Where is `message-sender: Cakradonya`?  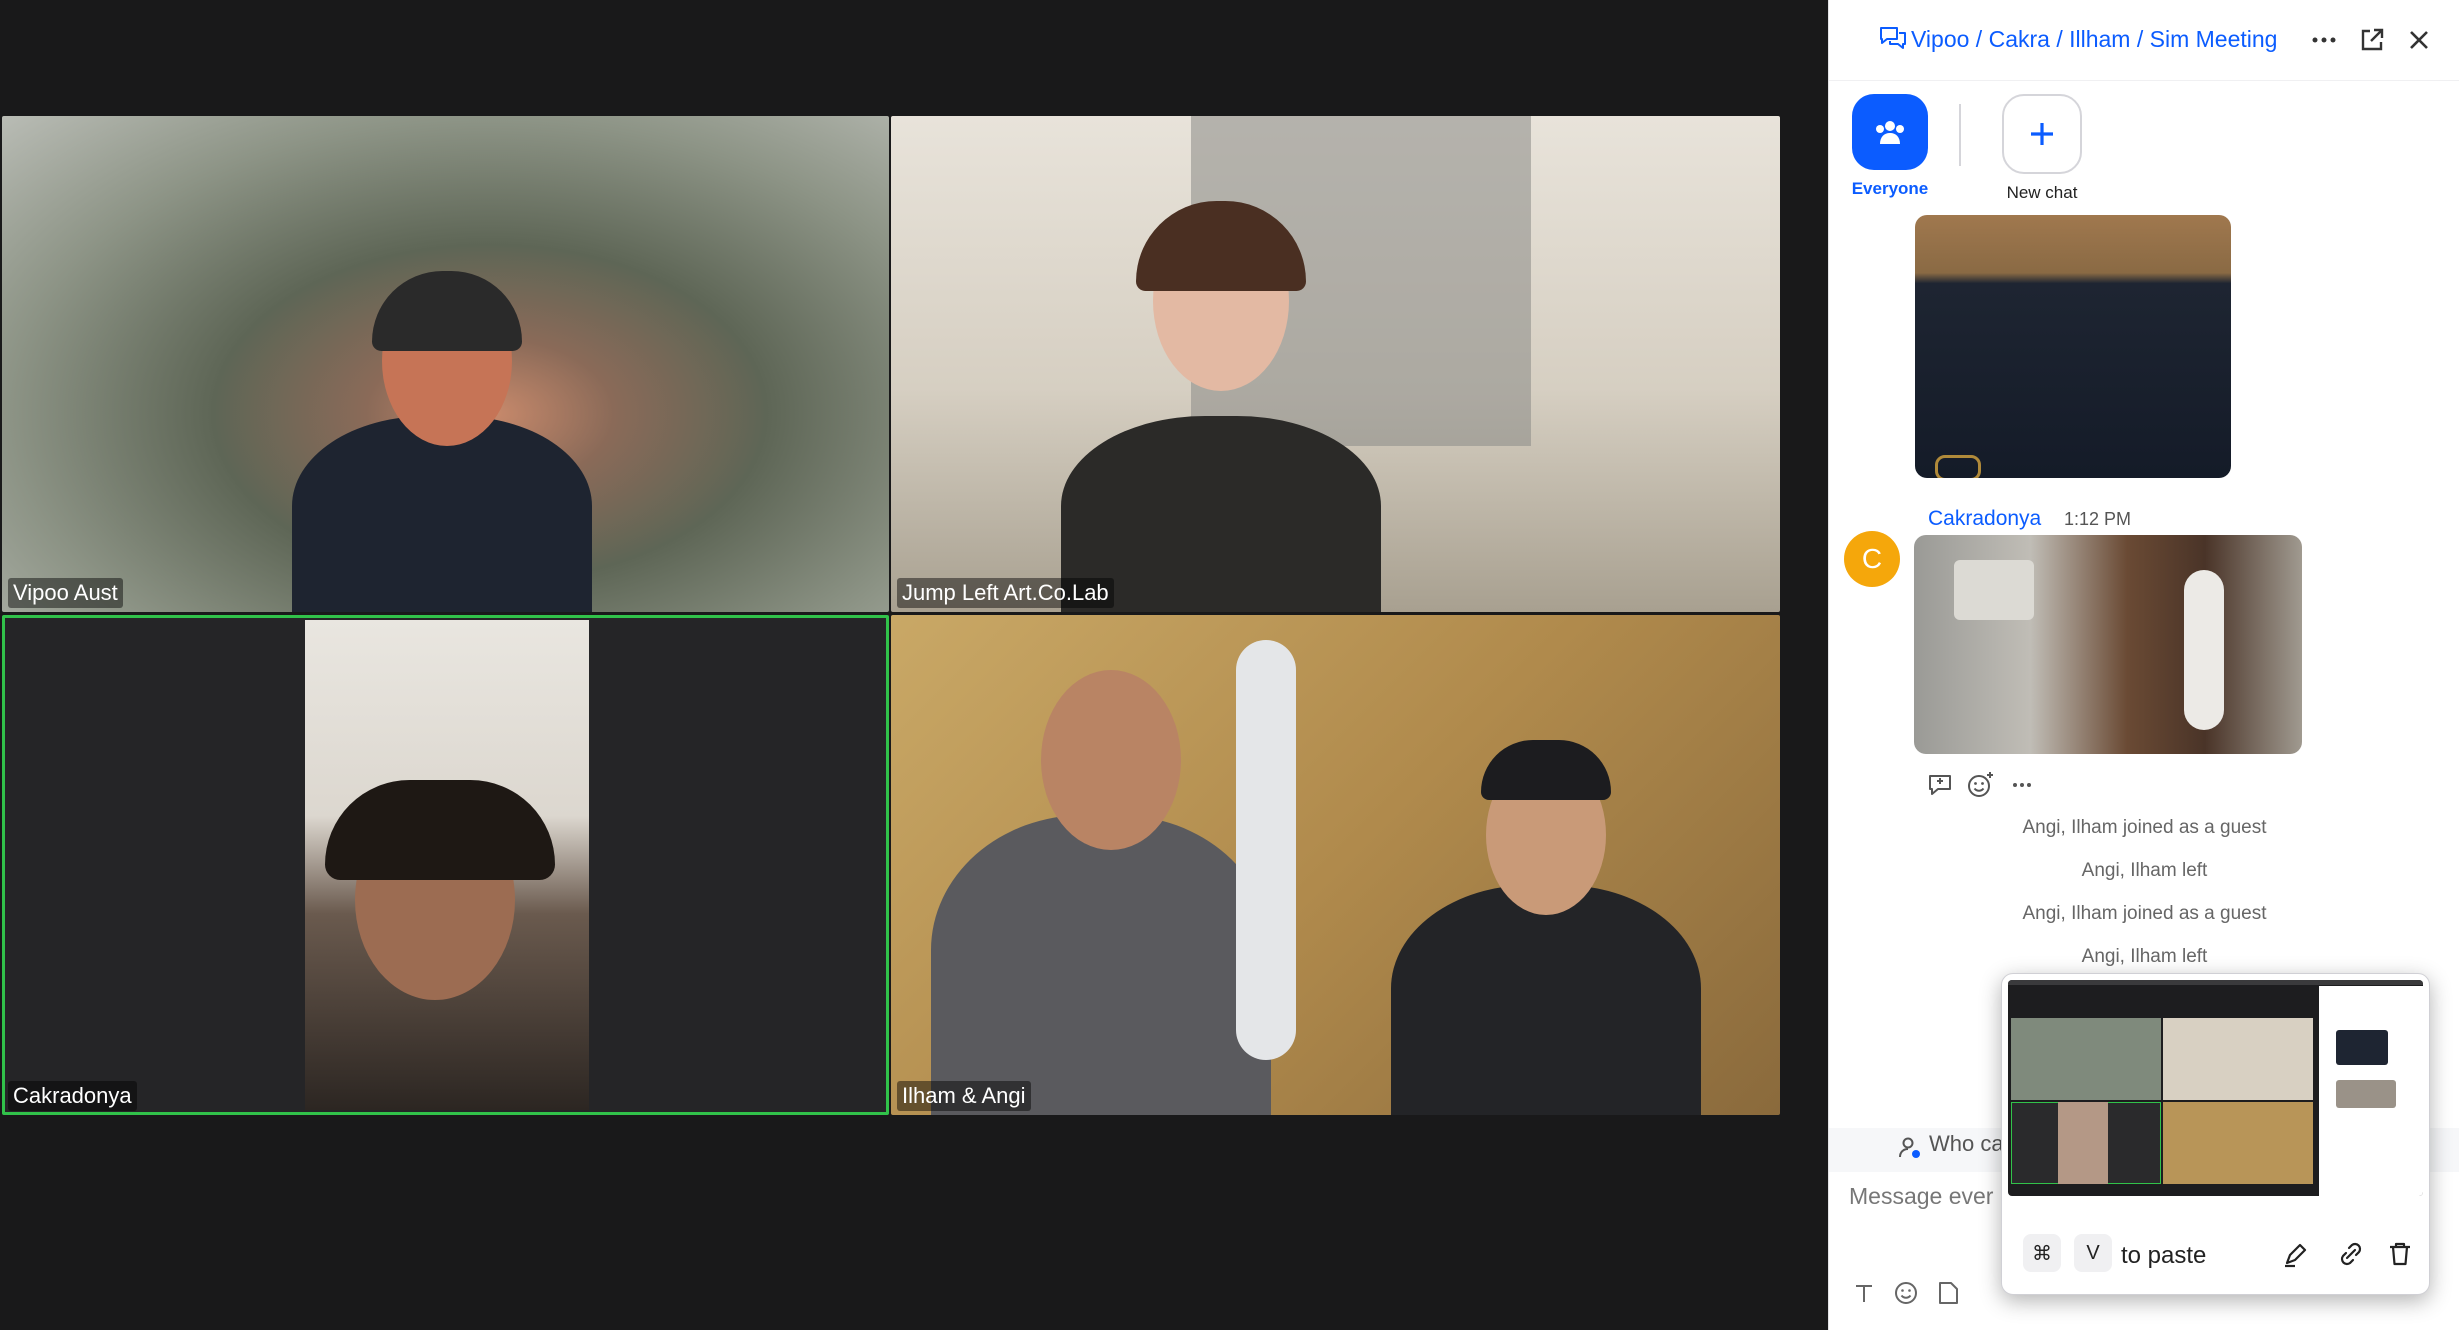 message-sender: Cakradonya is located at coordinates (1984, 519).